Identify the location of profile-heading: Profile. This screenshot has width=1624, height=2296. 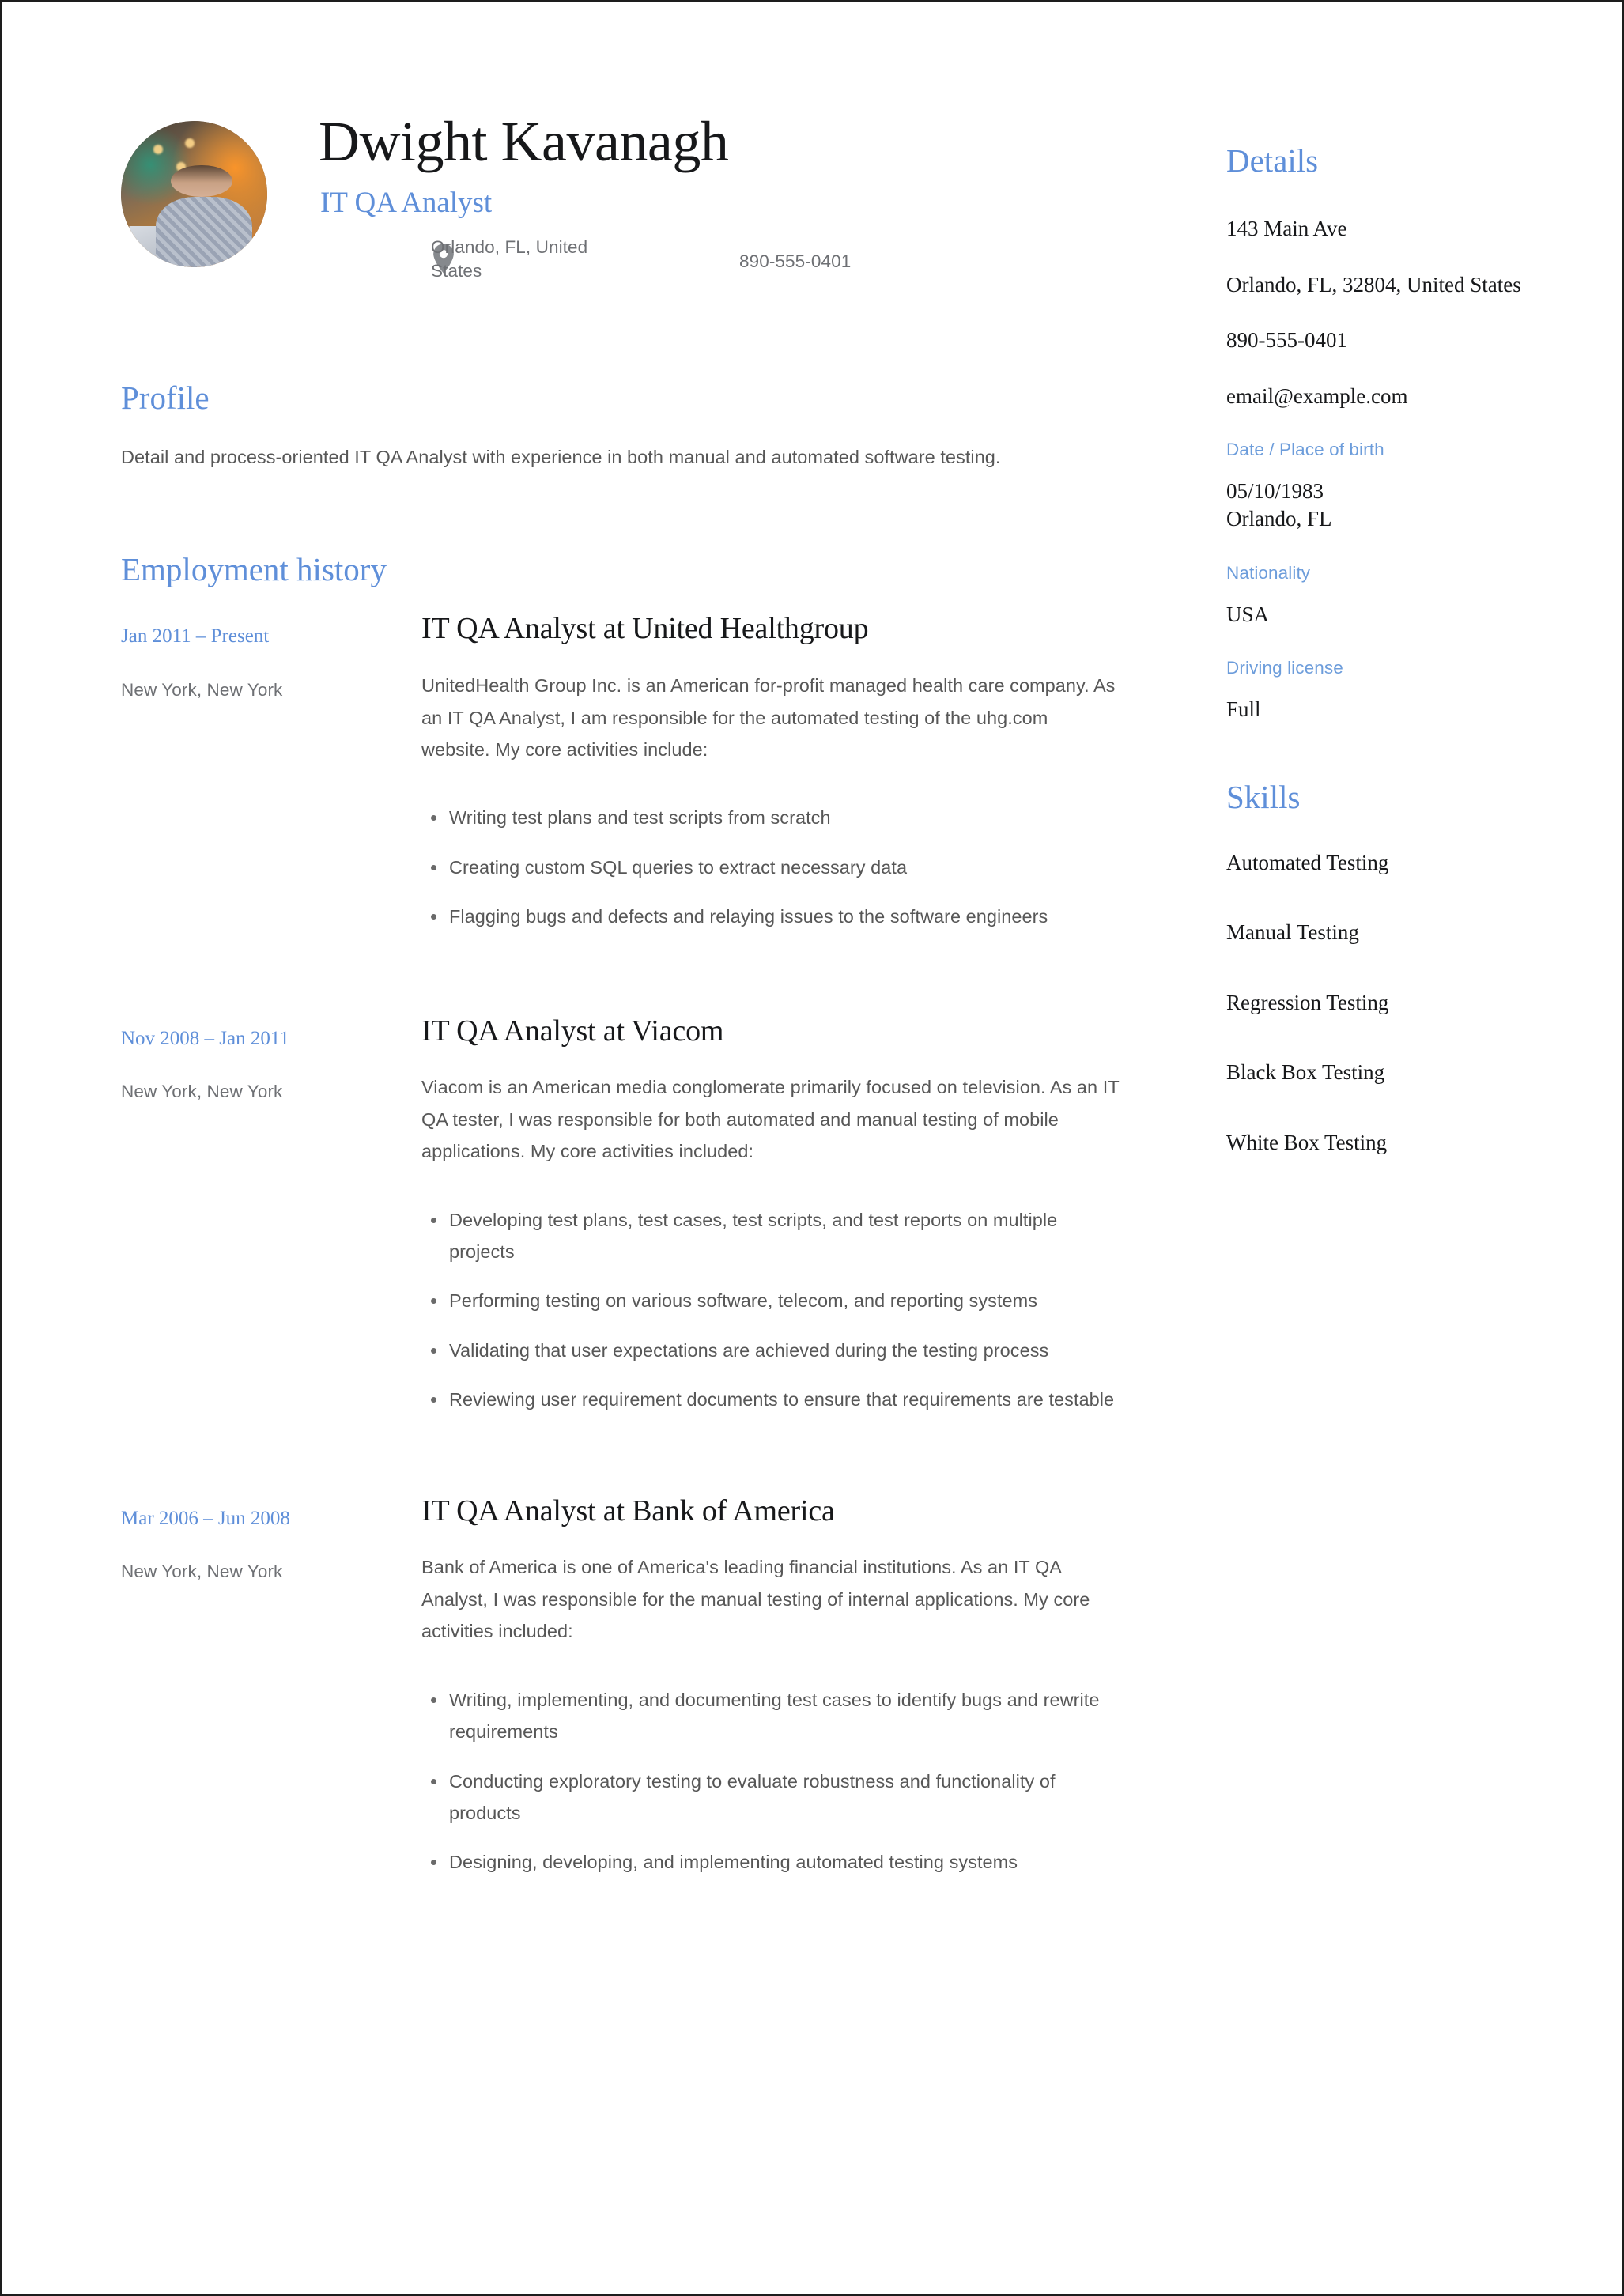
(166, 398).